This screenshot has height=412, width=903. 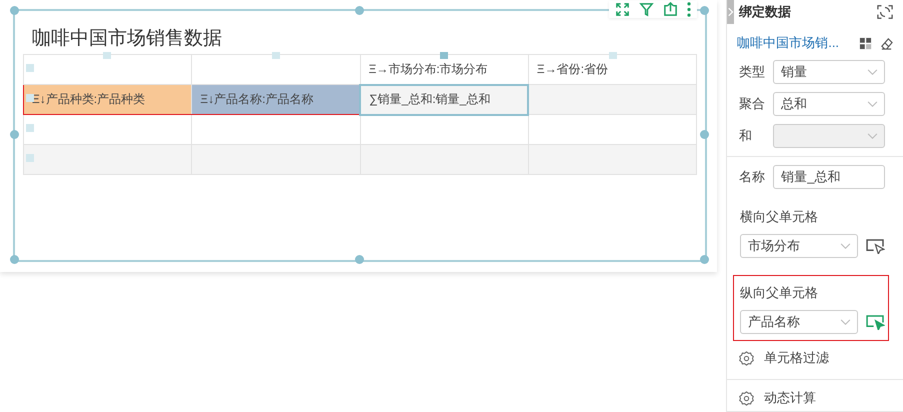 I want to click on fullscreen-icon, so click(x=622, y=9).